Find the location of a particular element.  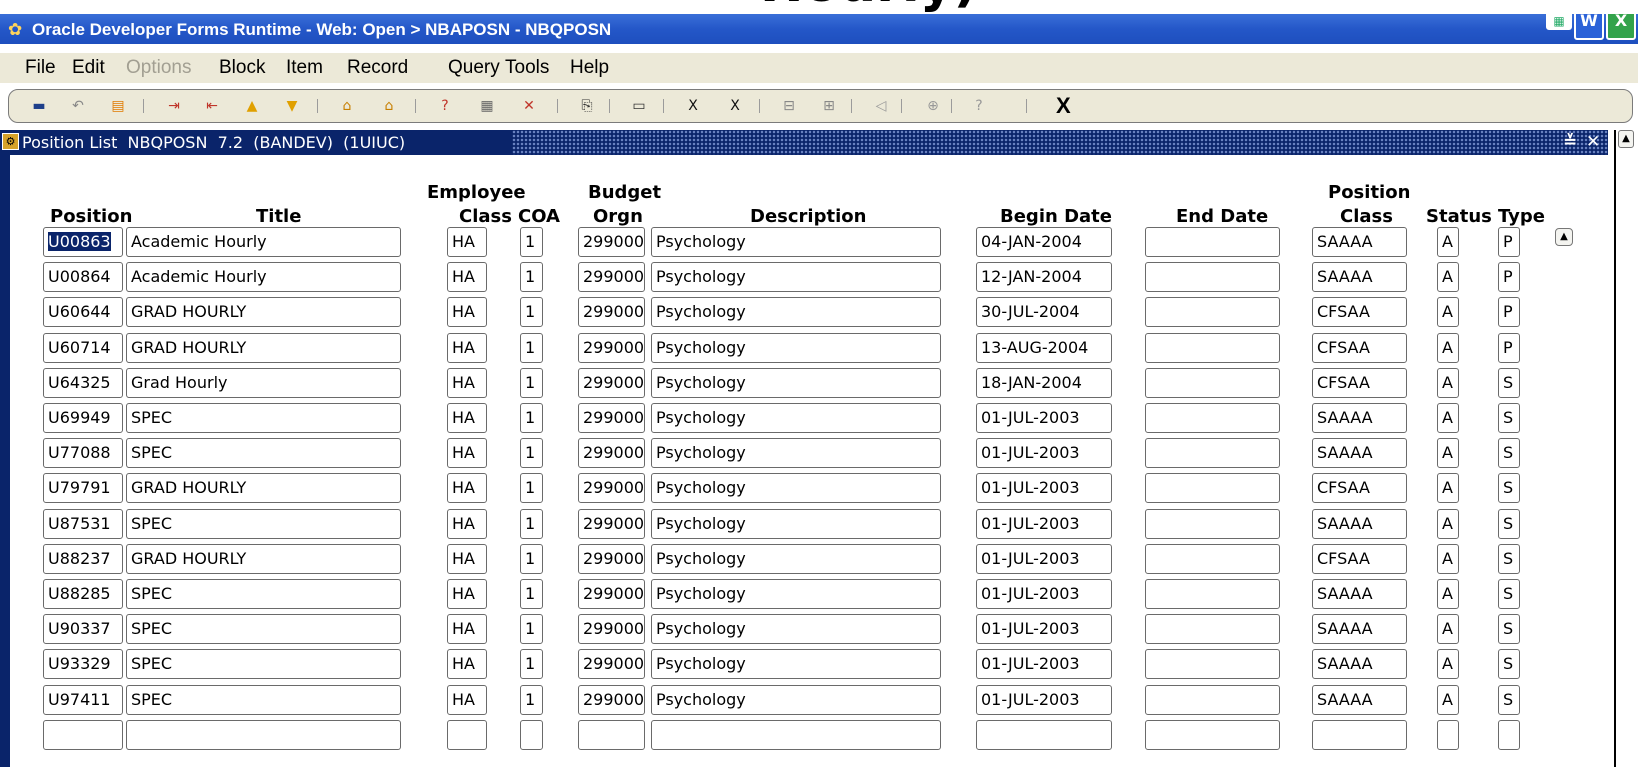

export-icon: X is located at coordinates (693, 106).